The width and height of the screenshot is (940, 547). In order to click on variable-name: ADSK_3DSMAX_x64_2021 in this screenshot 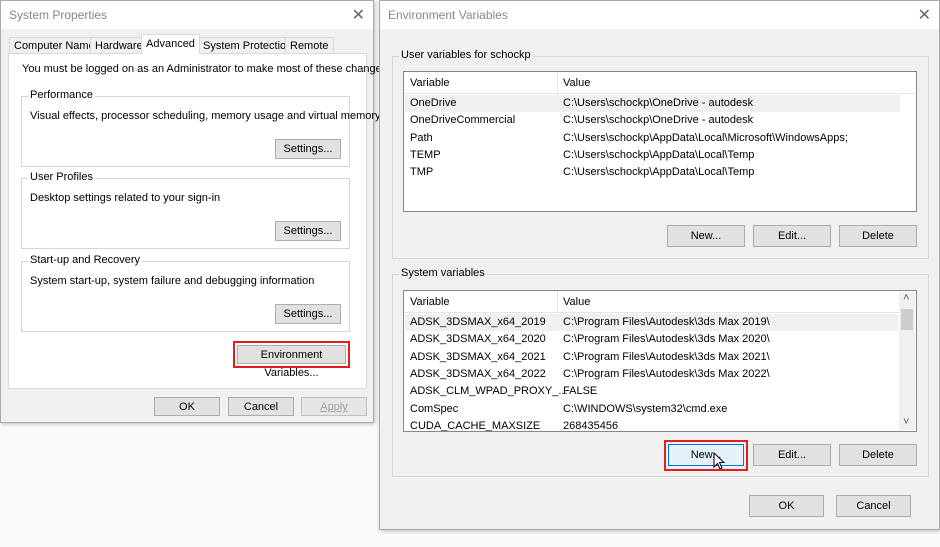, I will do `click(478, 356)`.